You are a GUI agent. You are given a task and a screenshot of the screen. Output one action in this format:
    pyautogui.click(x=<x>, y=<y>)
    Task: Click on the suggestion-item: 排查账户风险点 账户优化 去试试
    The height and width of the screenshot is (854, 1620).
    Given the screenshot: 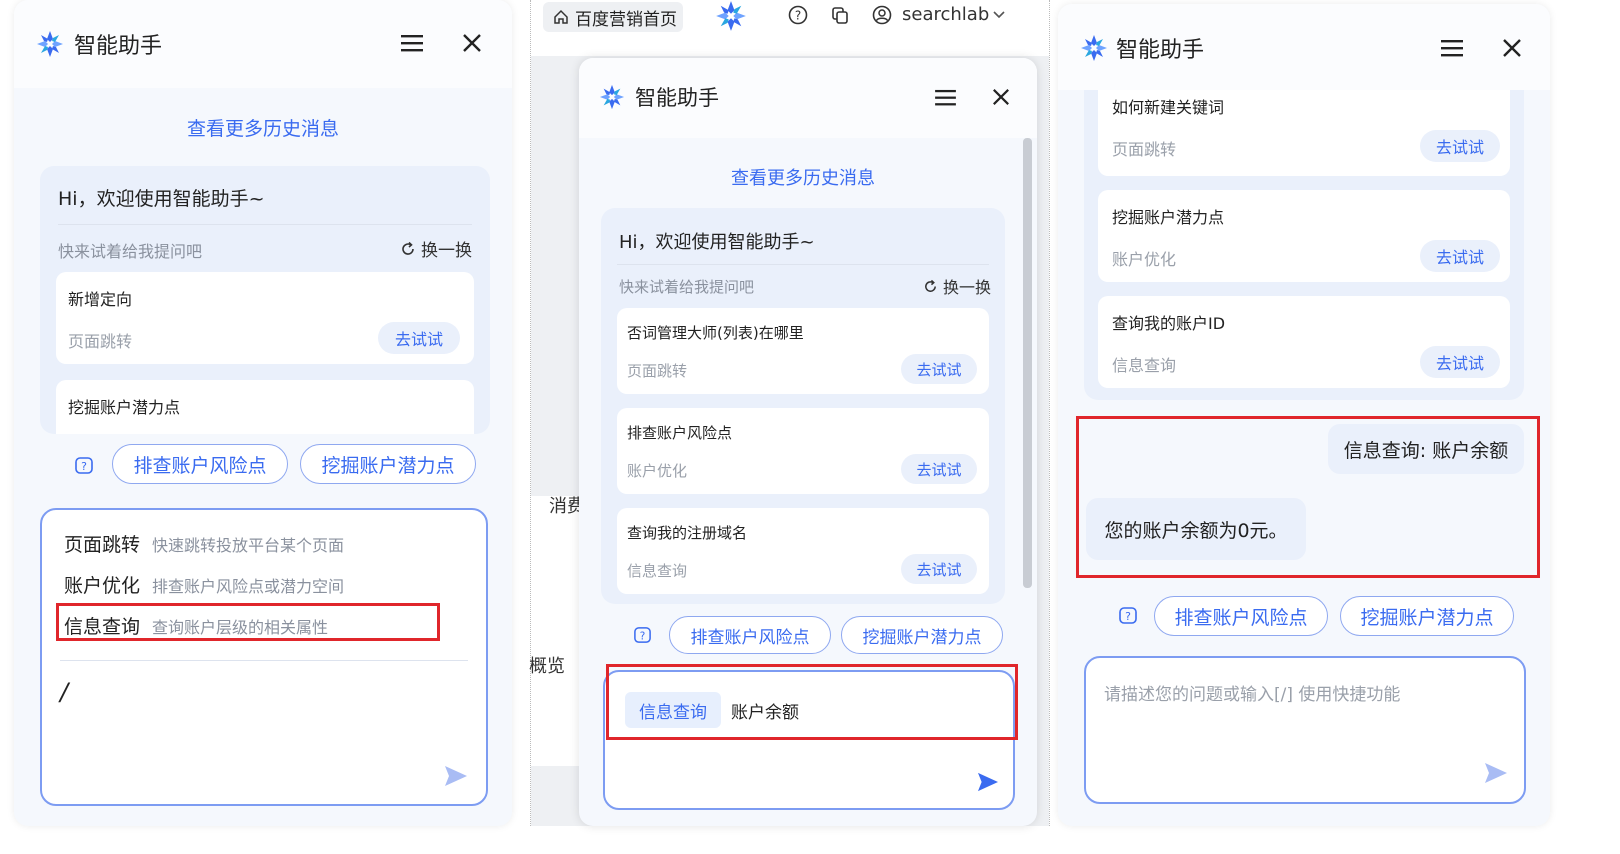 What is the action you would take?
    pyautogui.click(x=803, y=451)
    